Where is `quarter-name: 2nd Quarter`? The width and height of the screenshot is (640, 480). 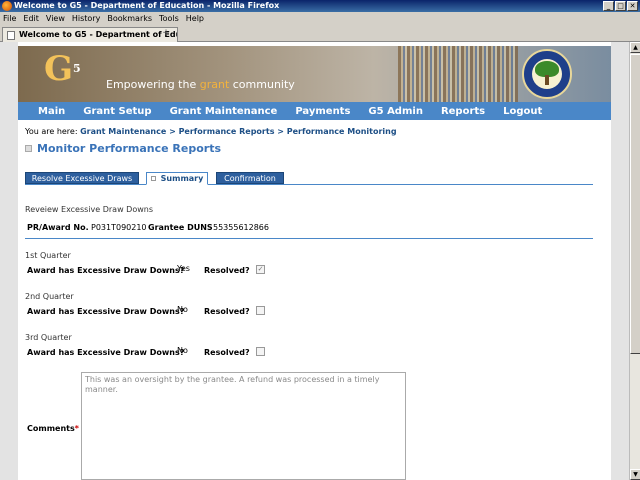
quarter-name: 2nd Quarter is located at coordinates (49, 296).